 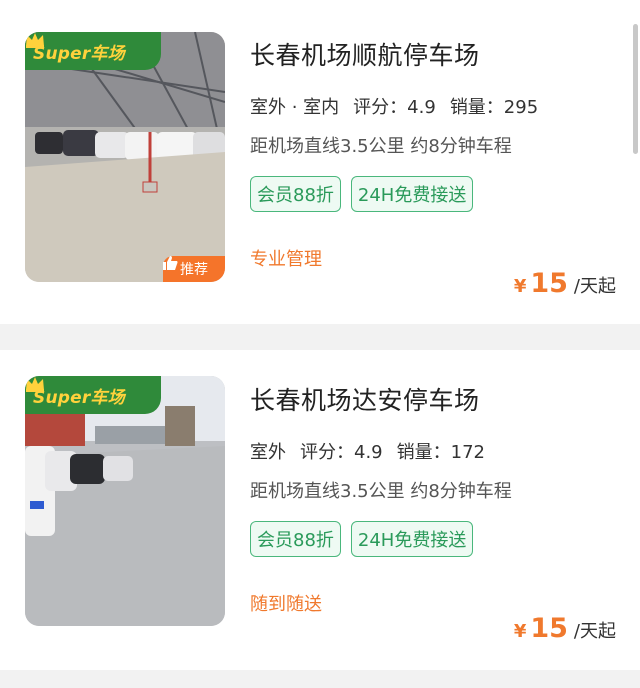 I want to click on scrollbar, so click(x=635, y=89).